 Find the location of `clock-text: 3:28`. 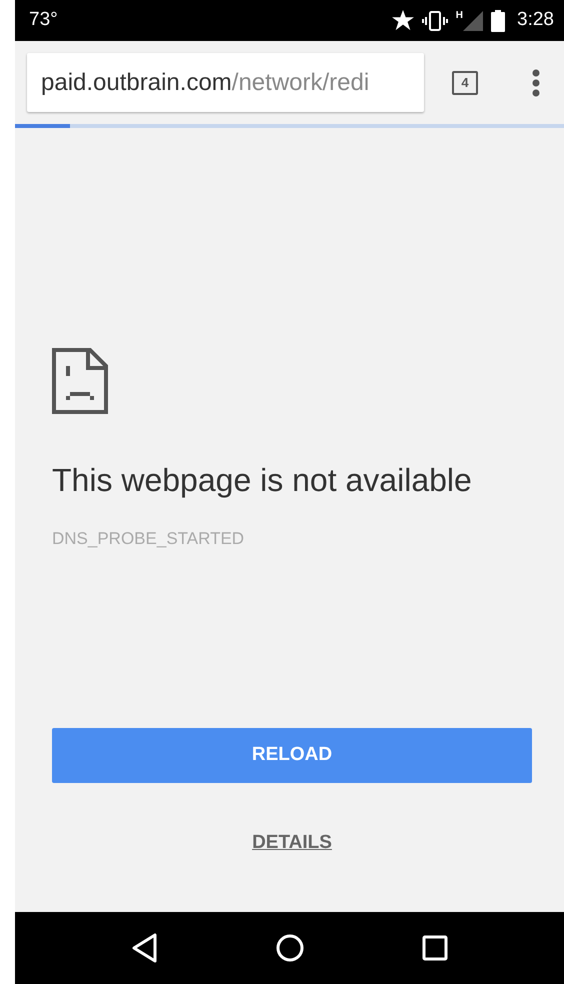

clock-text: 3:28 is located at coordinates (535, 20).